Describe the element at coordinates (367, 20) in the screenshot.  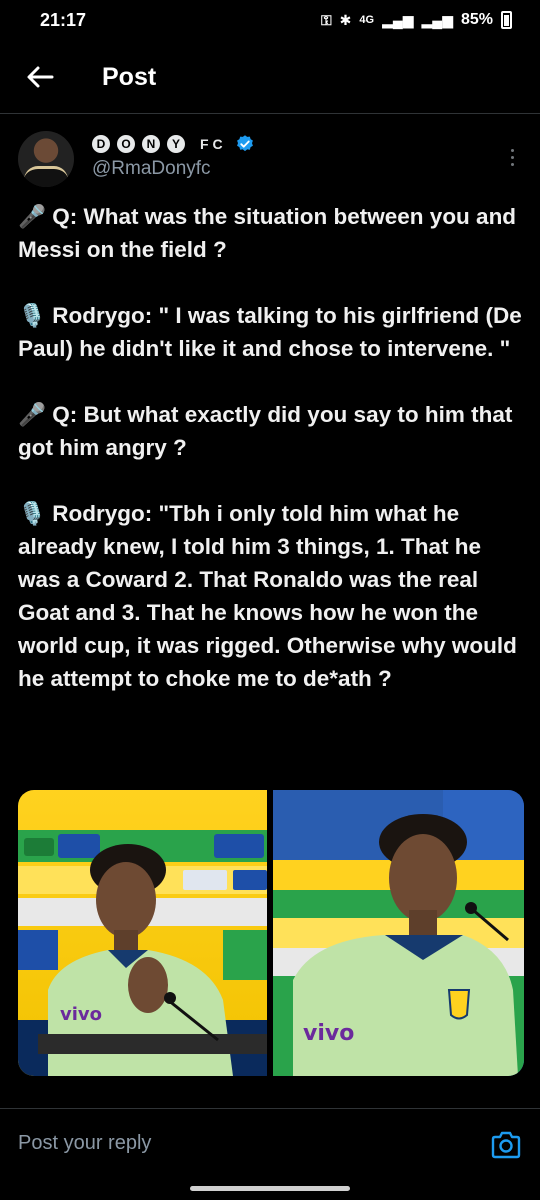
I see `network-type: 4G` at that location.